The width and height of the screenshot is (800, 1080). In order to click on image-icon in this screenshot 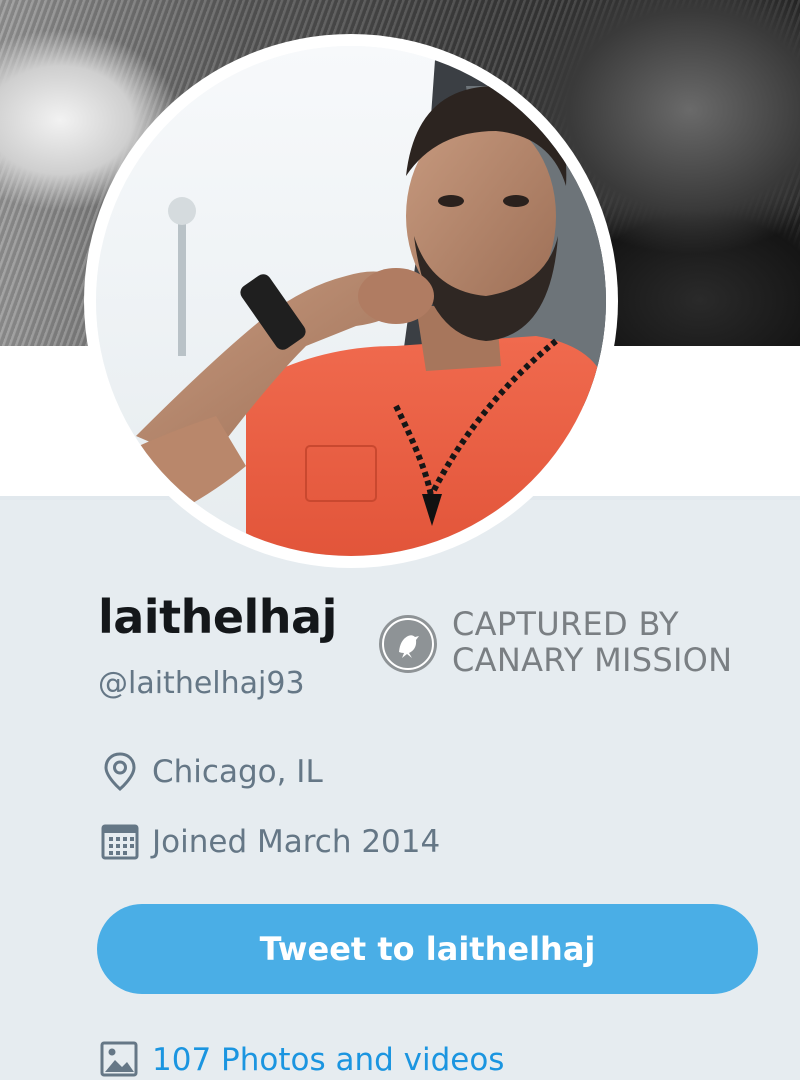, I will do `click(120, 1060)`.